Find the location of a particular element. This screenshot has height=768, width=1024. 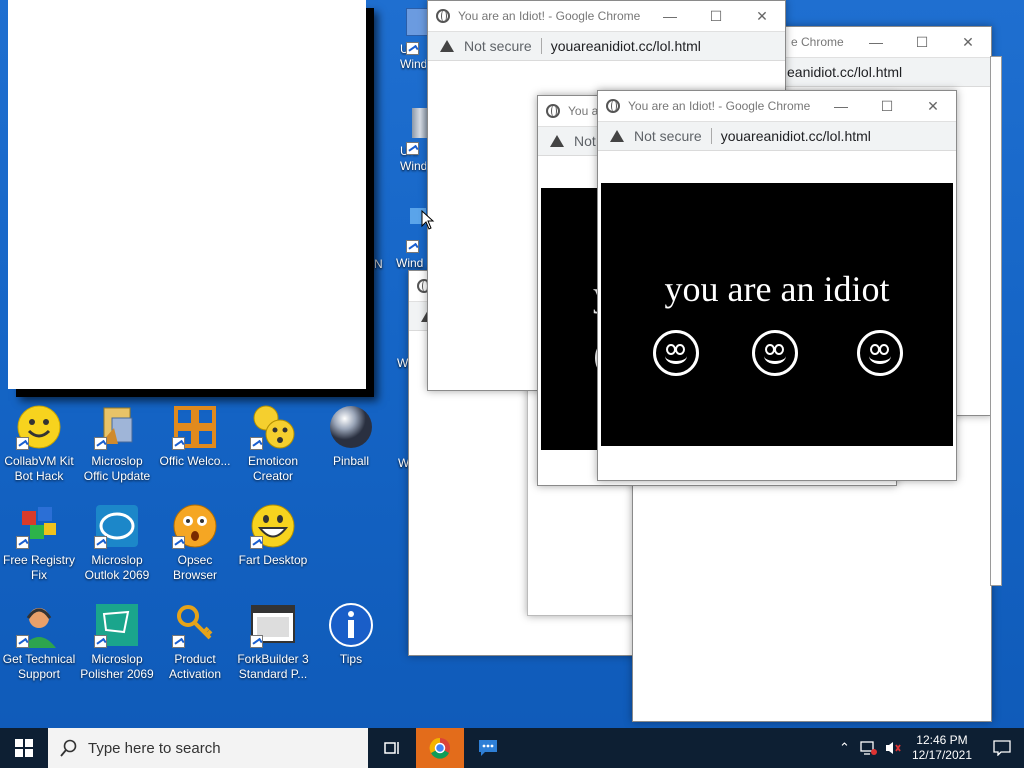

partial-icon-label: Wind is located at coordinates (410, 263).